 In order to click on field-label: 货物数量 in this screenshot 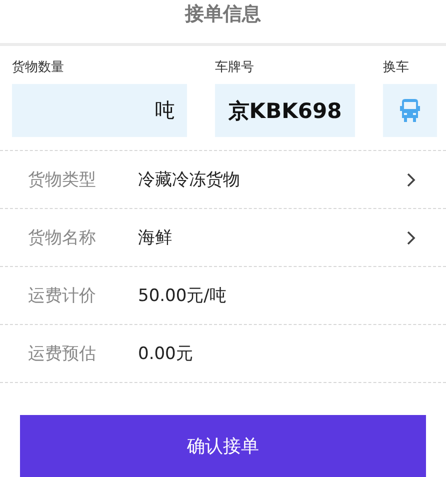, I will do `click(38, 67)`.